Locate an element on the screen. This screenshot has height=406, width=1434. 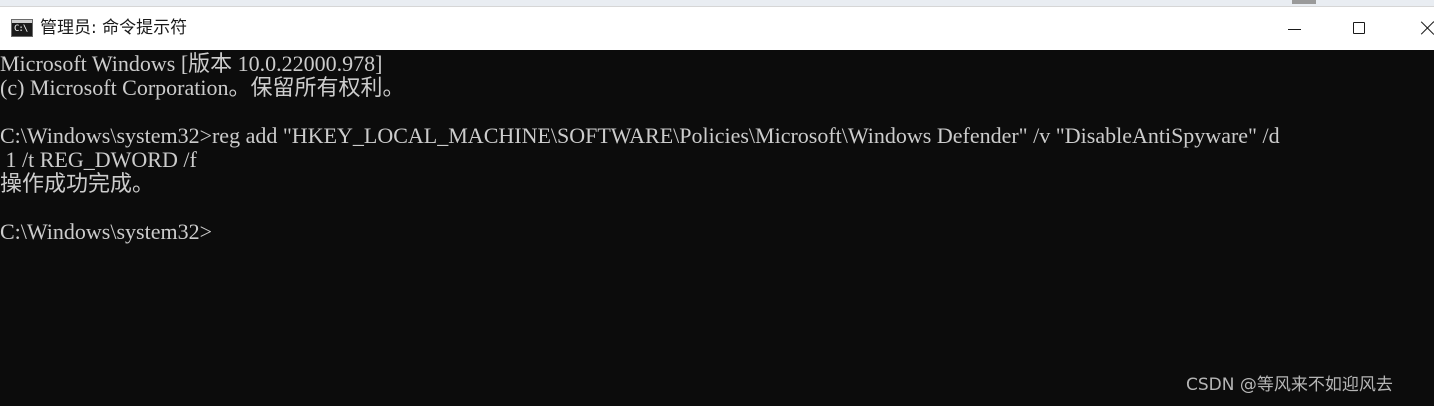
console-line: (c) Microsoft Corporation。保留所有权利。 is located at coordinates (202, 87).